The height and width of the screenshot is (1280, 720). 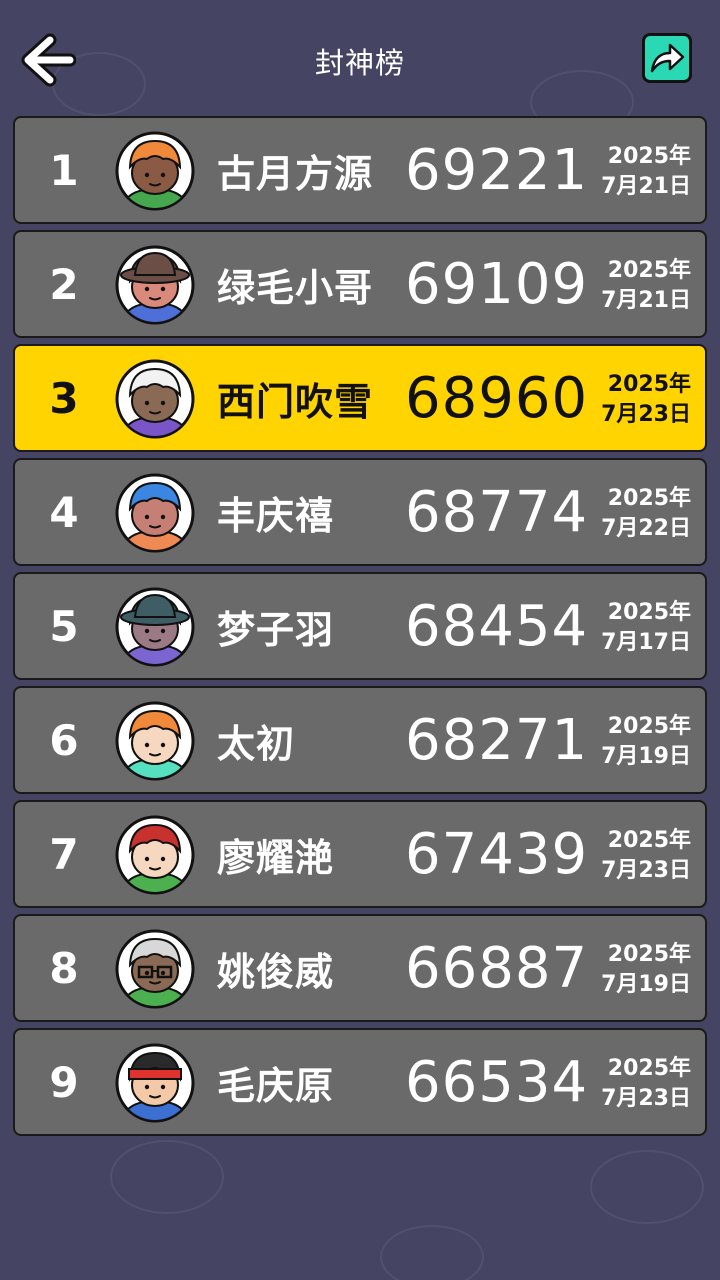 What do you see at coordinates (64, 284) in the screenshot?
I see `rank-number: 2` at bounding box center [64, 284].